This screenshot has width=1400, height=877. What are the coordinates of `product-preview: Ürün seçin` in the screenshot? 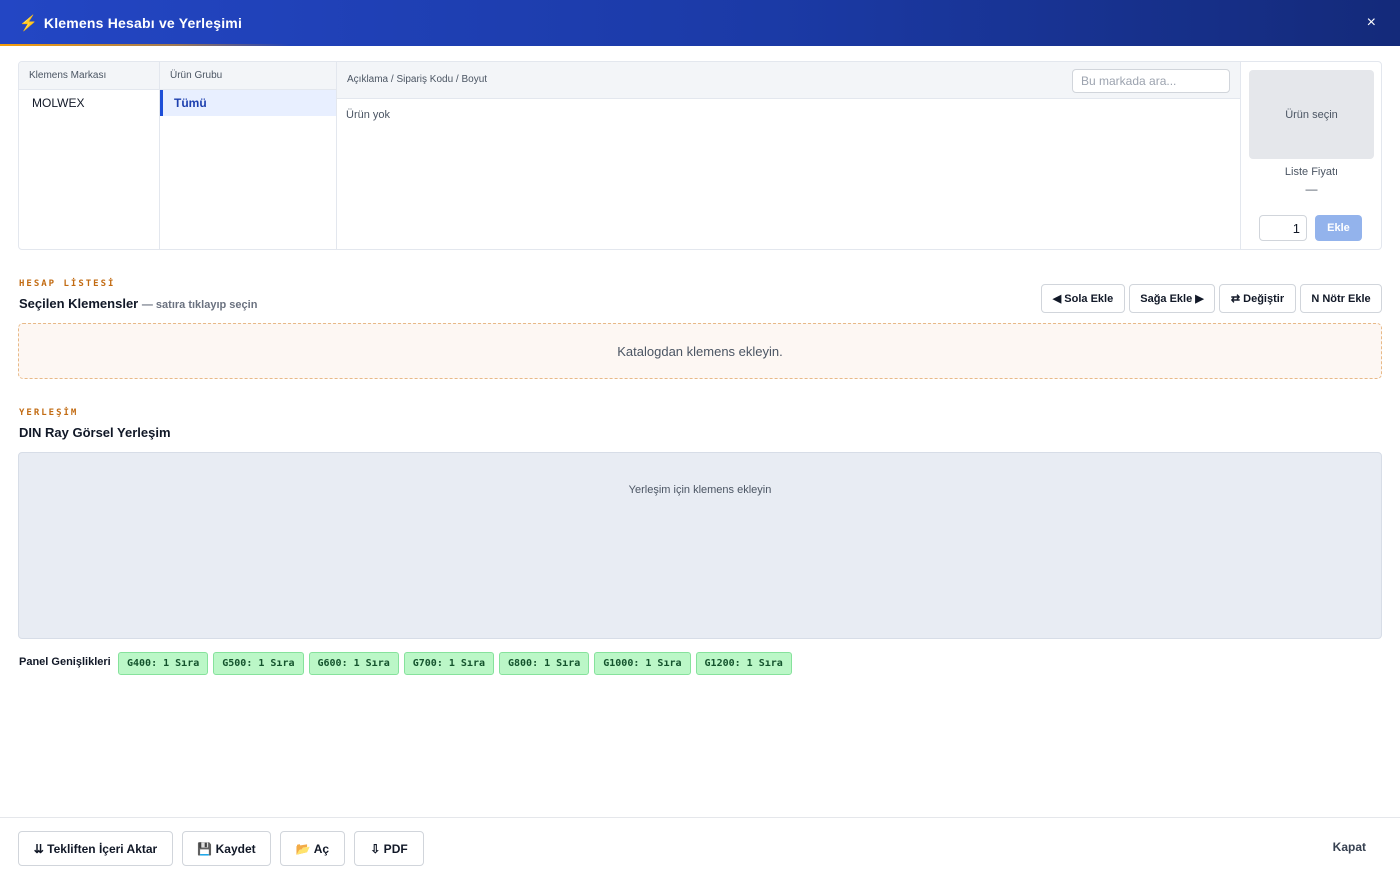 It's located at (1311, 114).